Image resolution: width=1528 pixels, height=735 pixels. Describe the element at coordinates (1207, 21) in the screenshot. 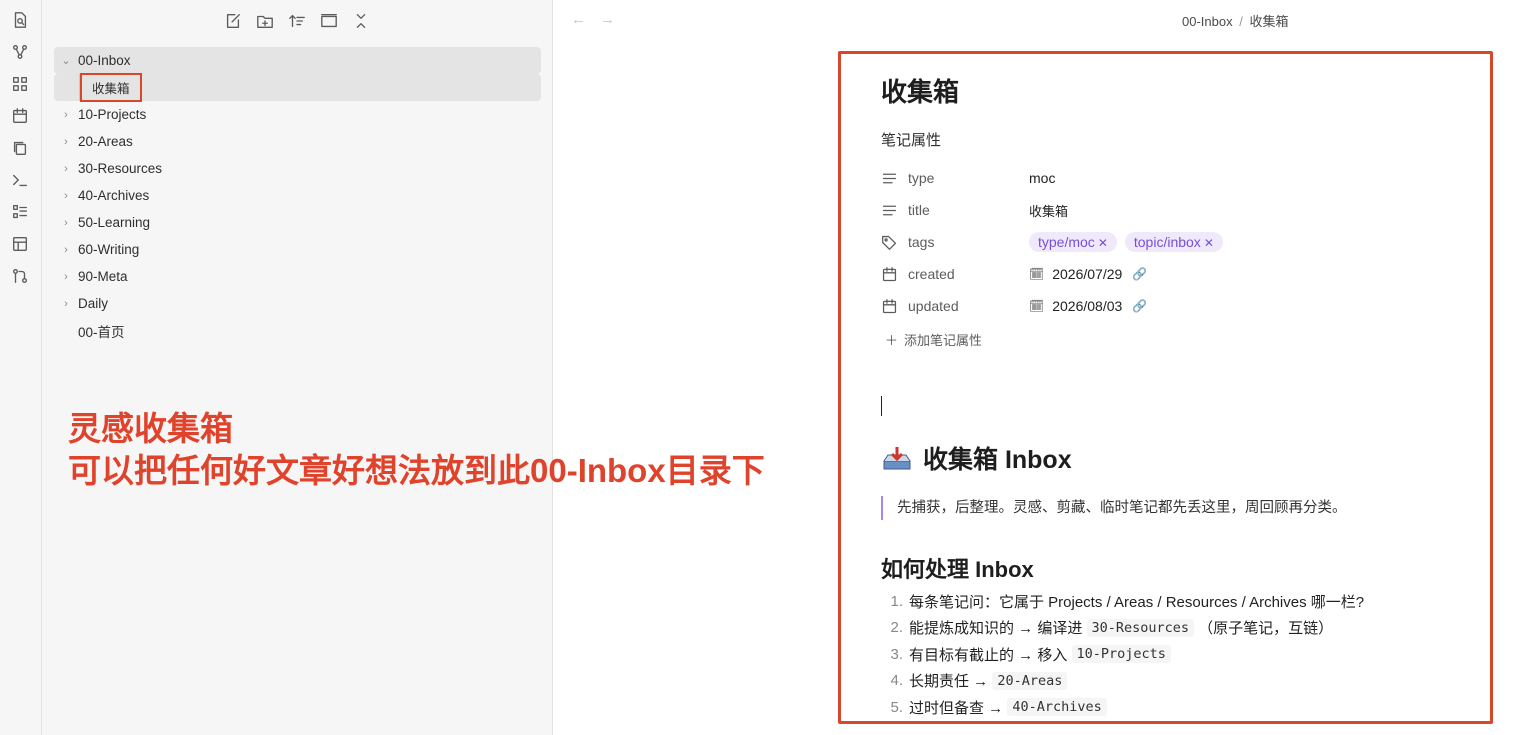

I see `breadcrumb-folder: 00-Inbox` at that location.